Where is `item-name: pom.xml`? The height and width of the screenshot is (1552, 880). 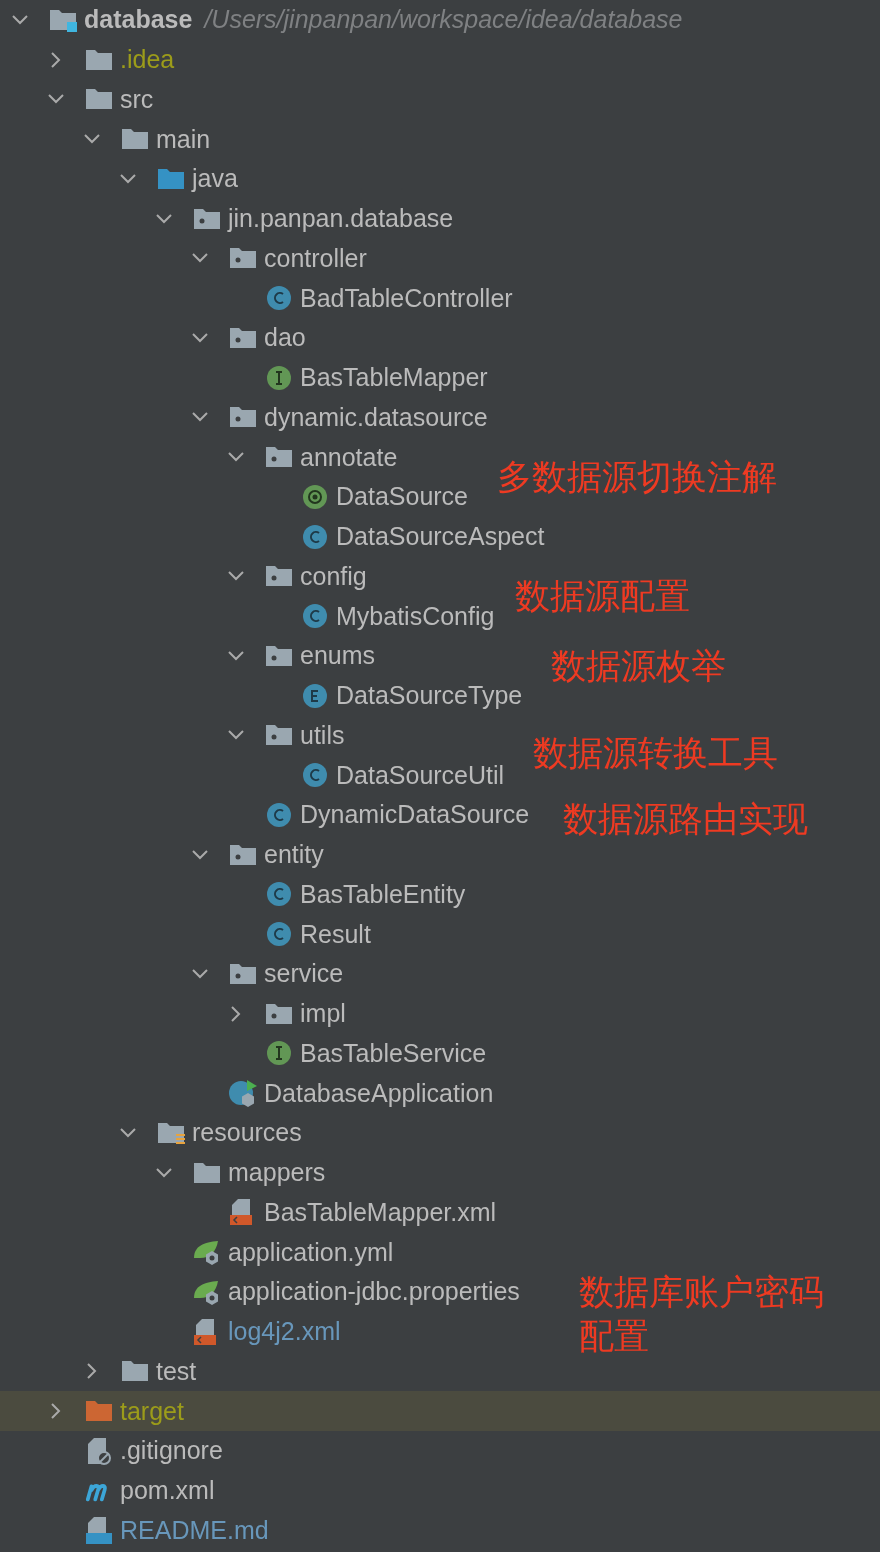 item-name: pom.xml is located at coordinates (167, 1491).